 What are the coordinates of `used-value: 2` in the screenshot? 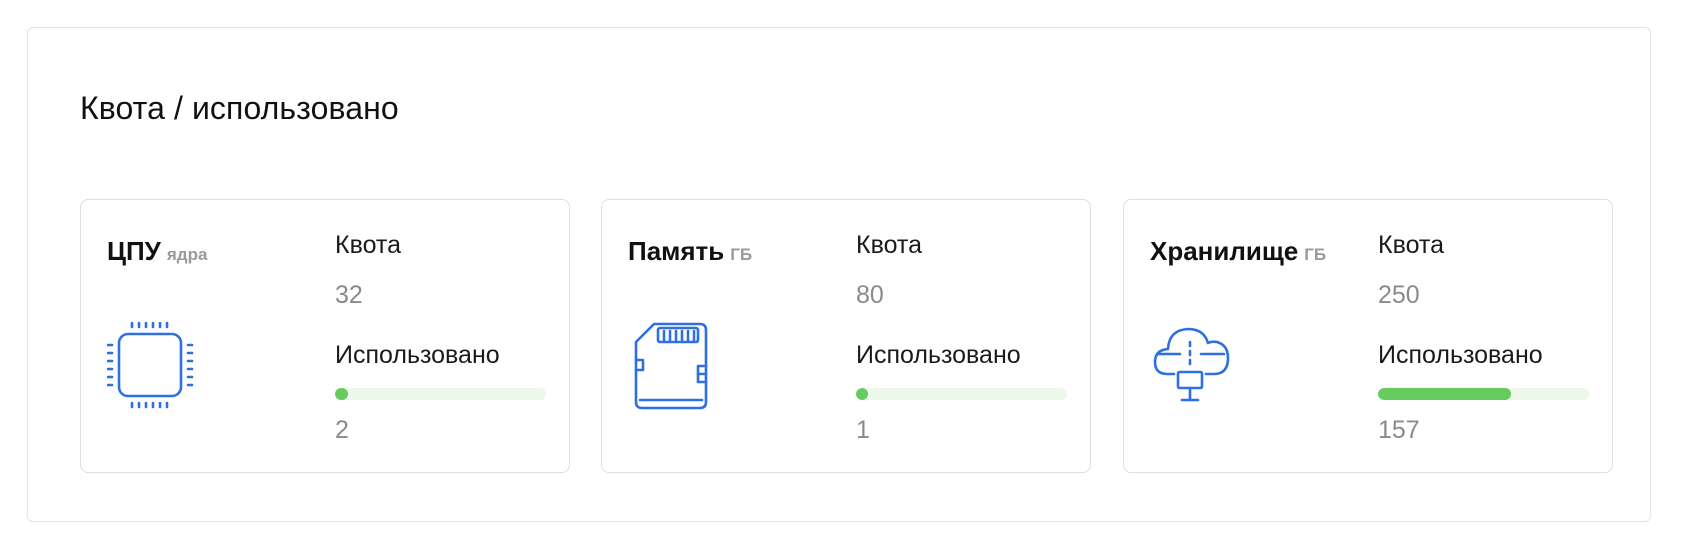 It's located at (342, 430).